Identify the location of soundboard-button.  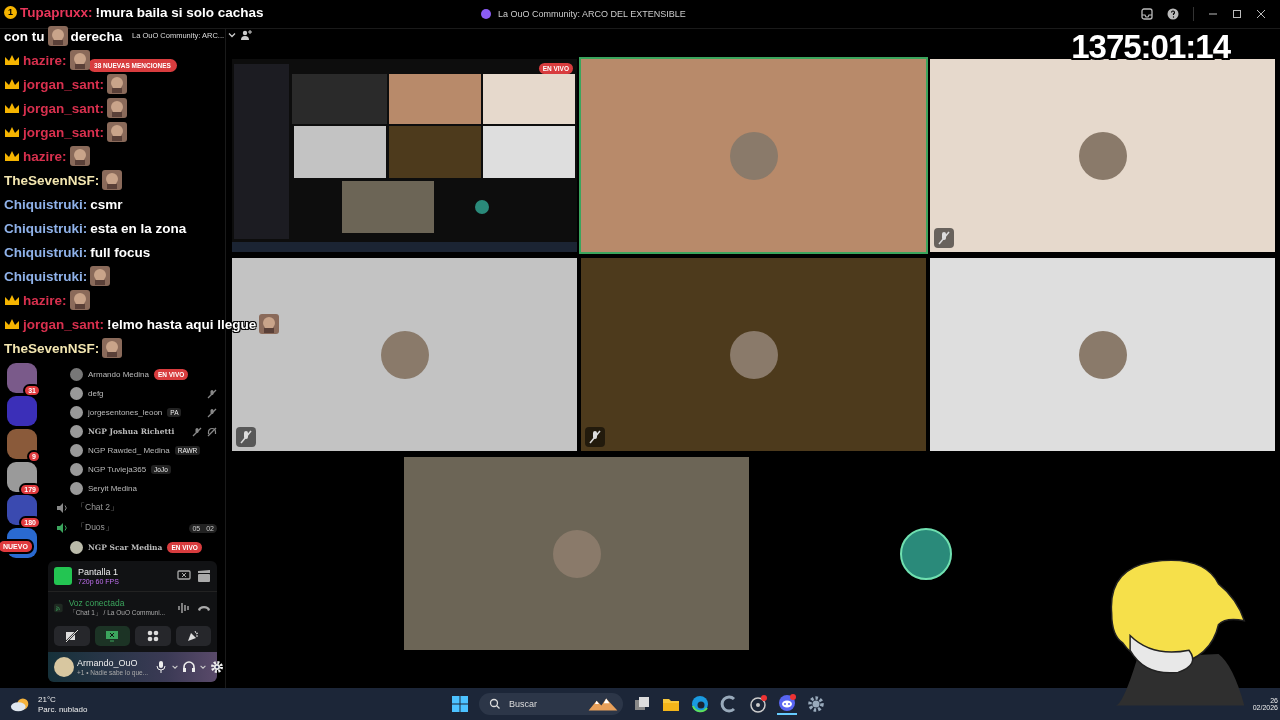
(193, 636).